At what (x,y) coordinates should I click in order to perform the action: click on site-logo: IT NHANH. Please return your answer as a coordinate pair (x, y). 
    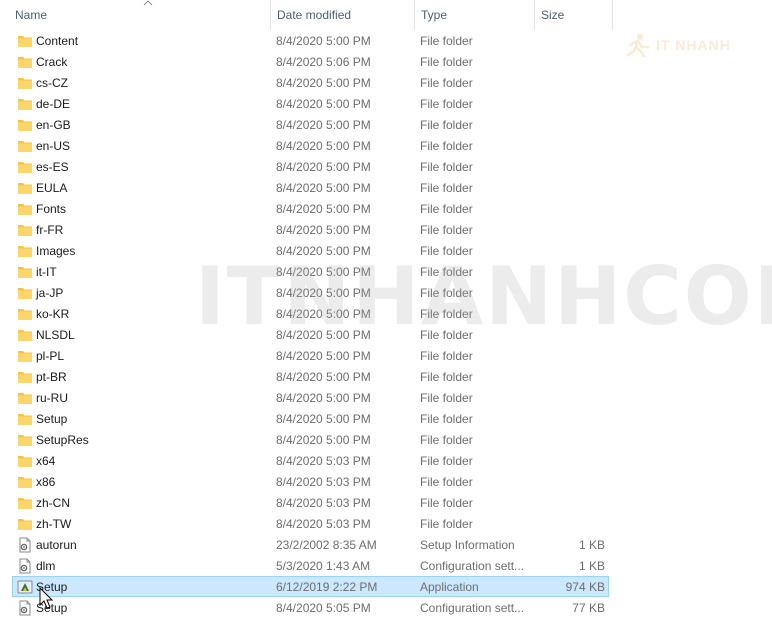
    Looking at the image, I should click on (676, 45).